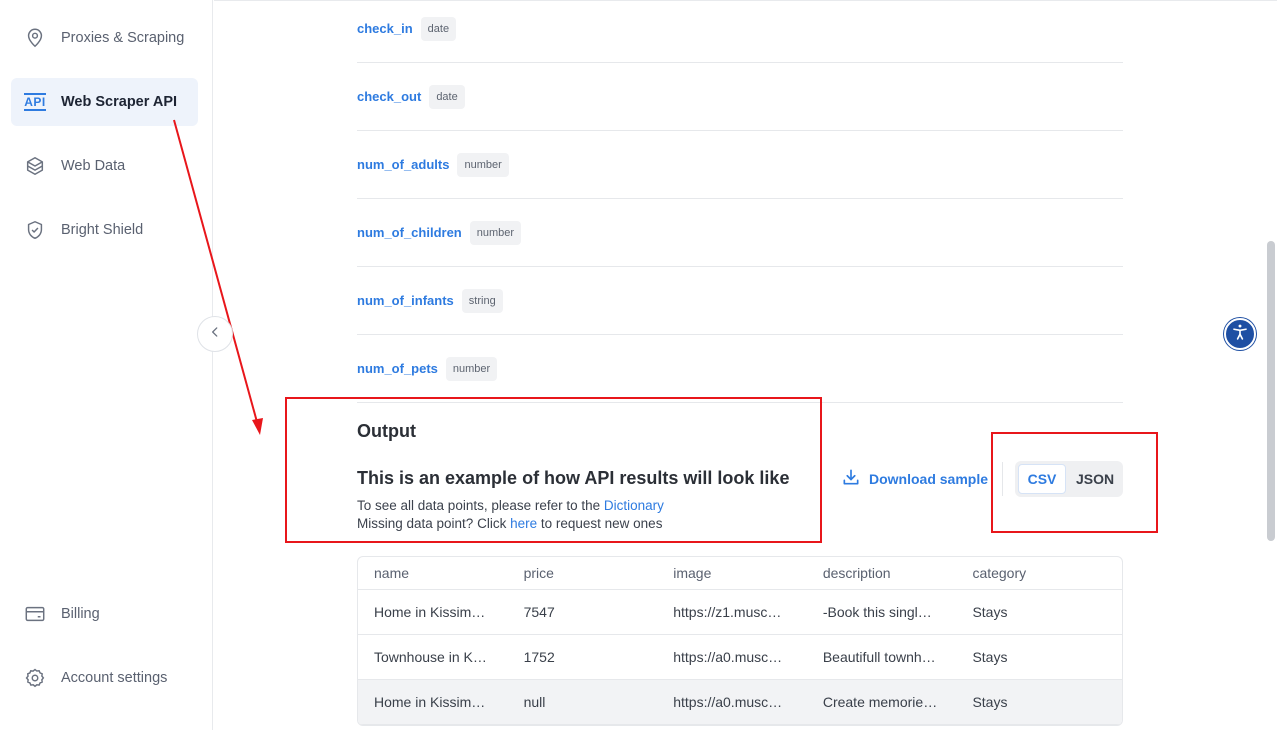 The height and width of the screenshot is (730, 1277). What do you see at coordinates (389, 96) in the screenshot?
I see `param-name: check_out` at bounding box center [389, 96].